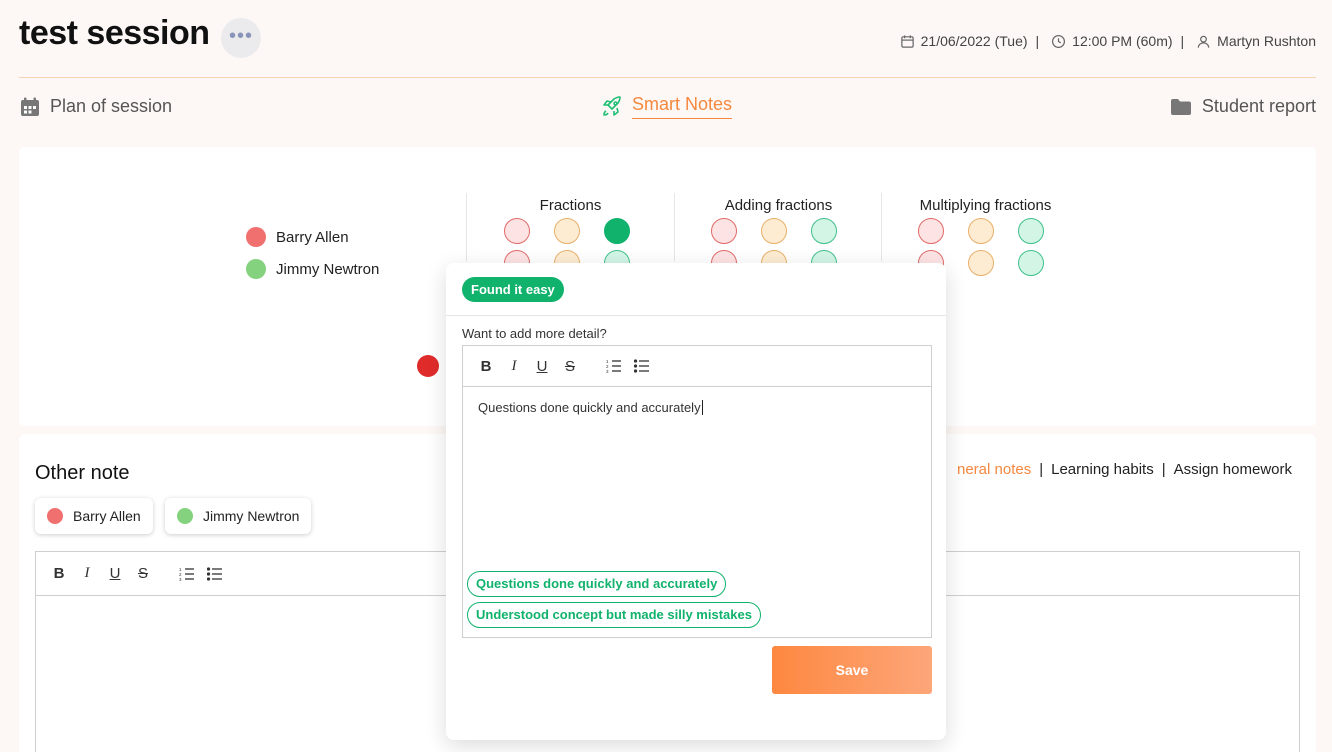 This screenshot has height=752, width=1332. I want to click on suggestion-chip: Questions done quickly and accurately, so click(597, 584).